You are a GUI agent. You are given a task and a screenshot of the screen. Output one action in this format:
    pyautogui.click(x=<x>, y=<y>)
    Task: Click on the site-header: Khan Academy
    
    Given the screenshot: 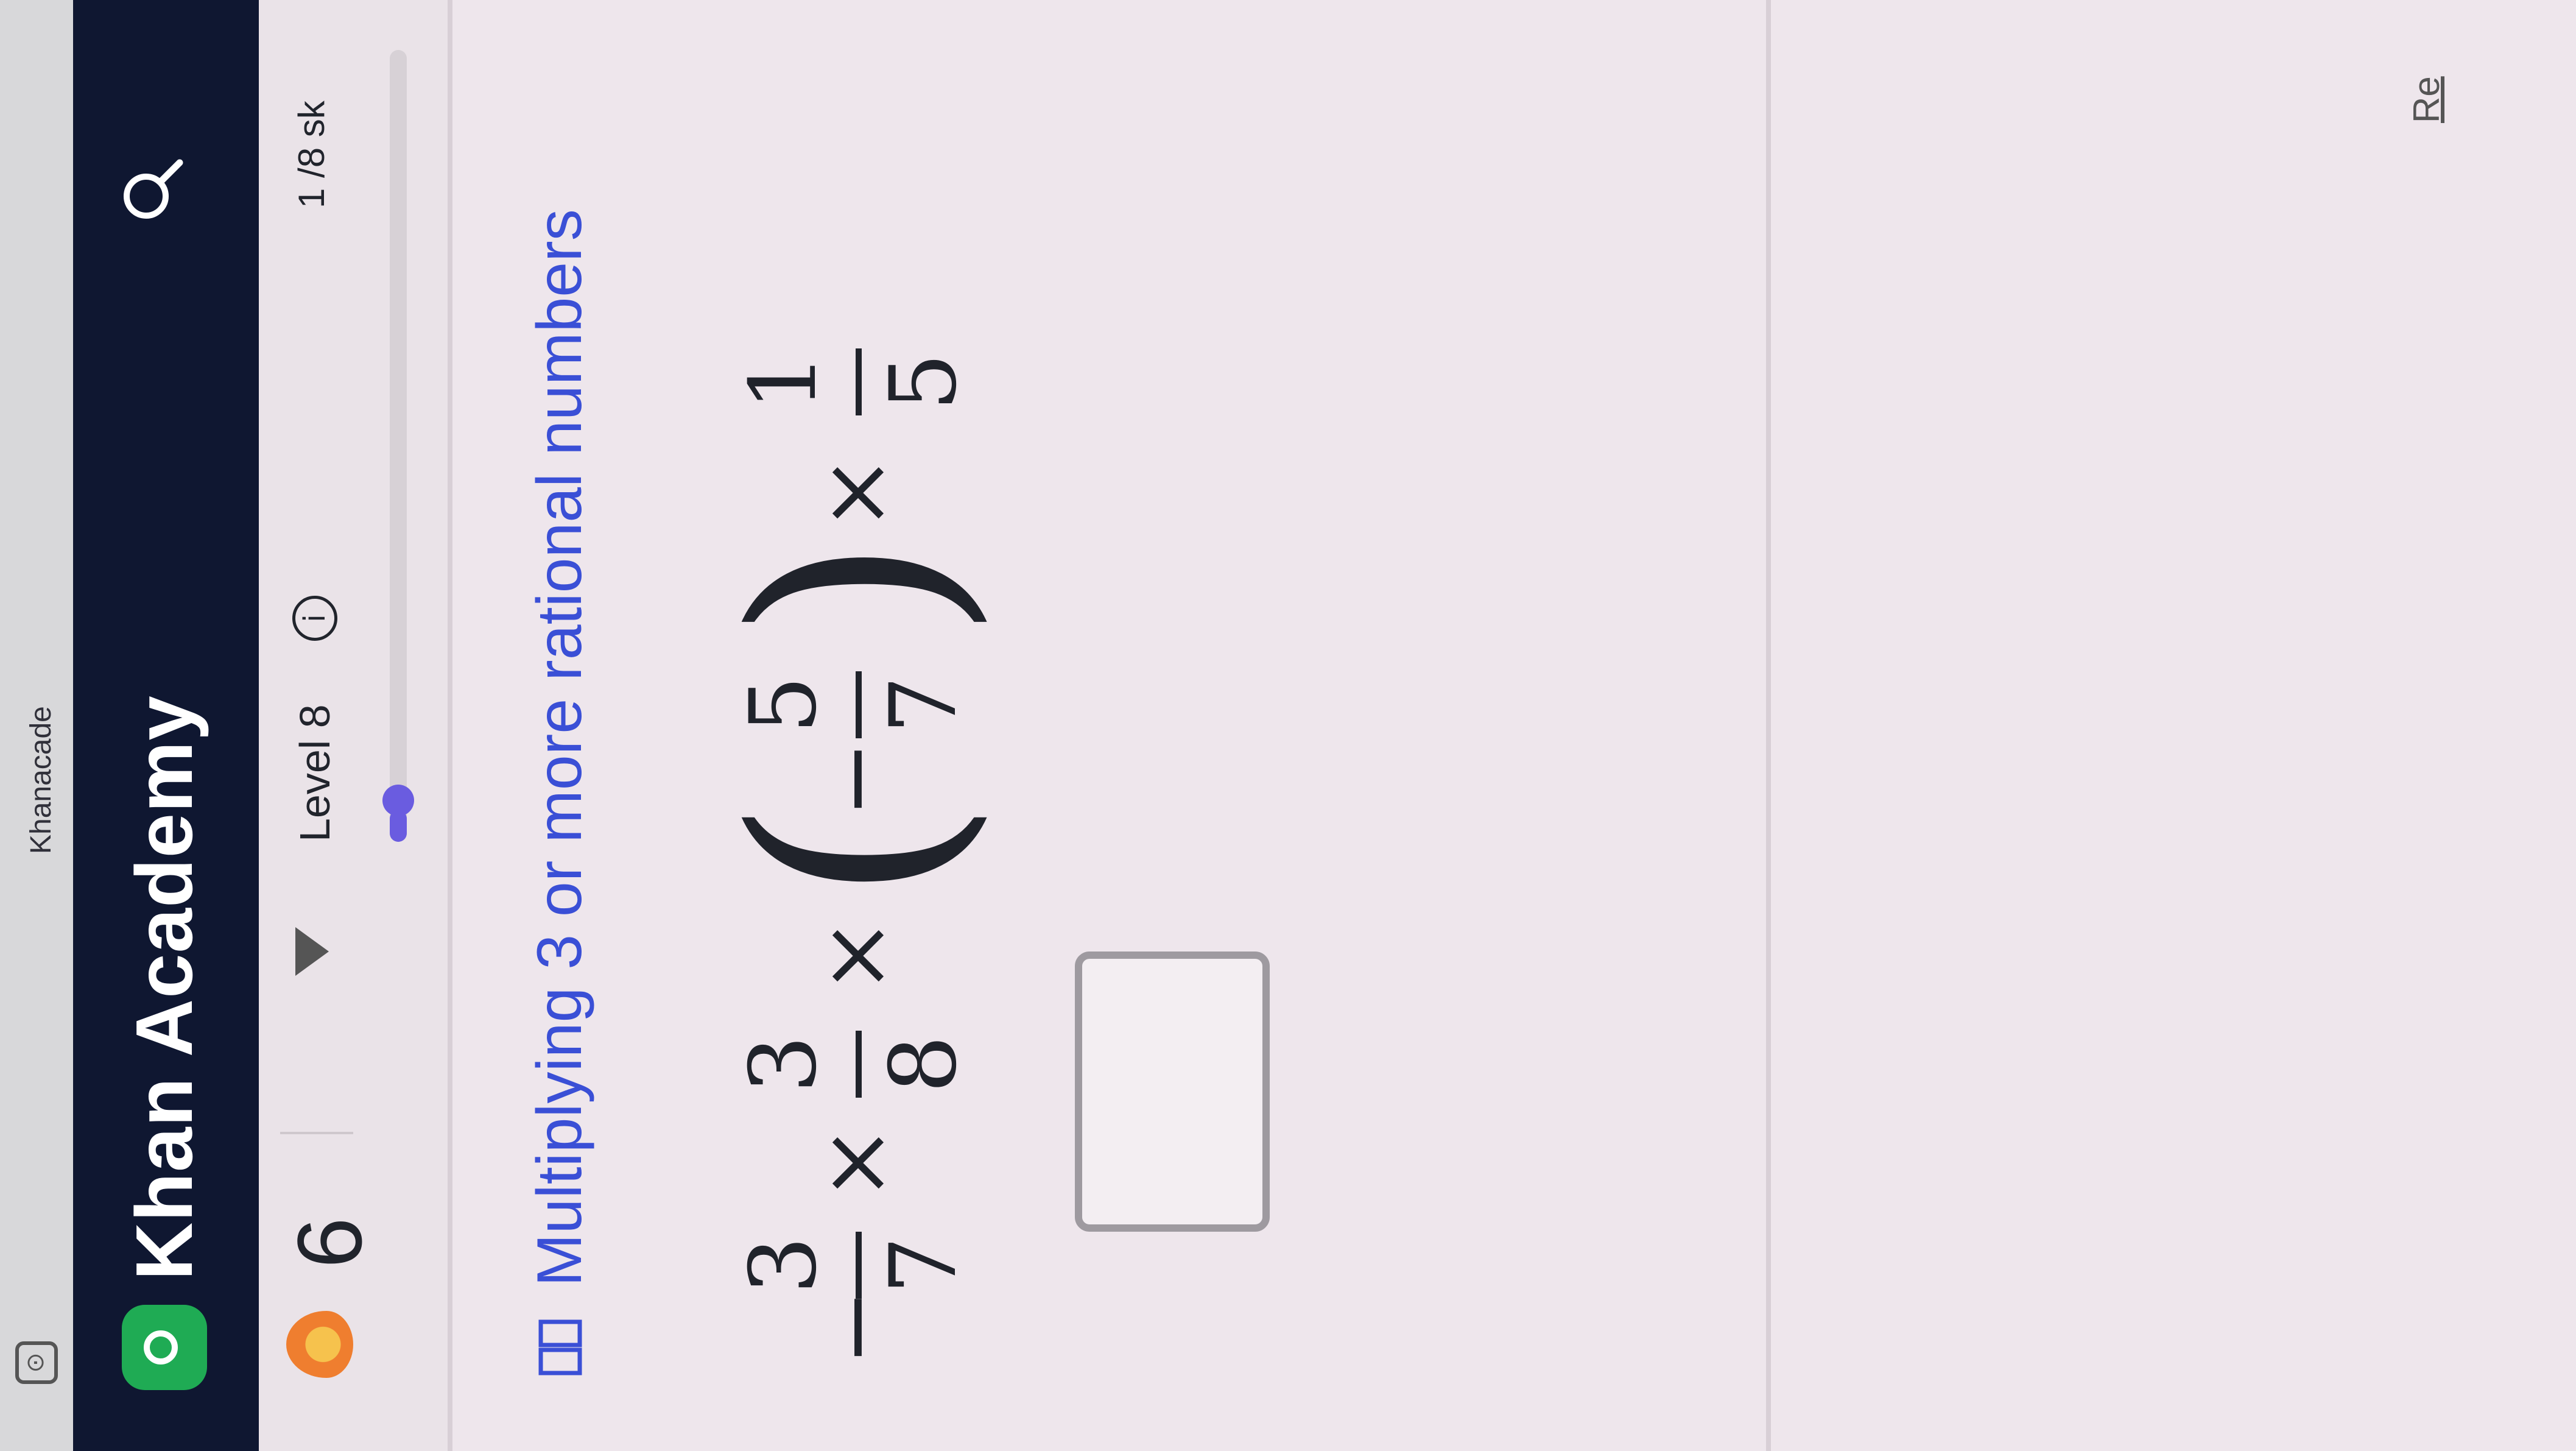 What is the action you would take?
    pyautogui.click(x=166, y=725)
    